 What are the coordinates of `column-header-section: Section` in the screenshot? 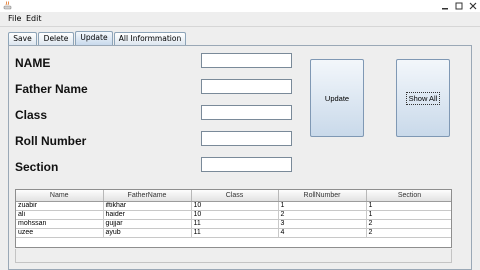 It's located at (408, 196).